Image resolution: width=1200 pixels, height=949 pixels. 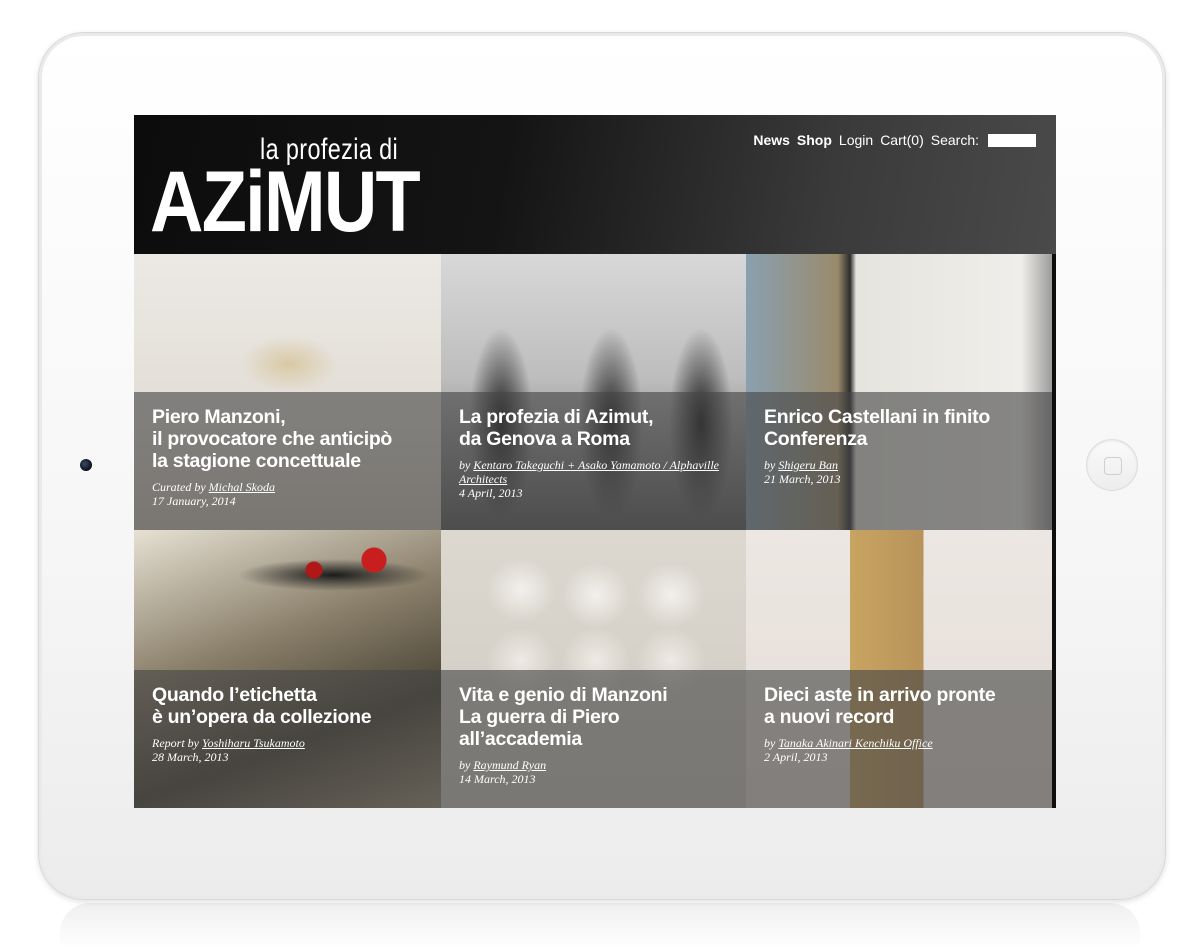 I want to click on article-date: 14 March, 2013, so click(x=497, y=779).